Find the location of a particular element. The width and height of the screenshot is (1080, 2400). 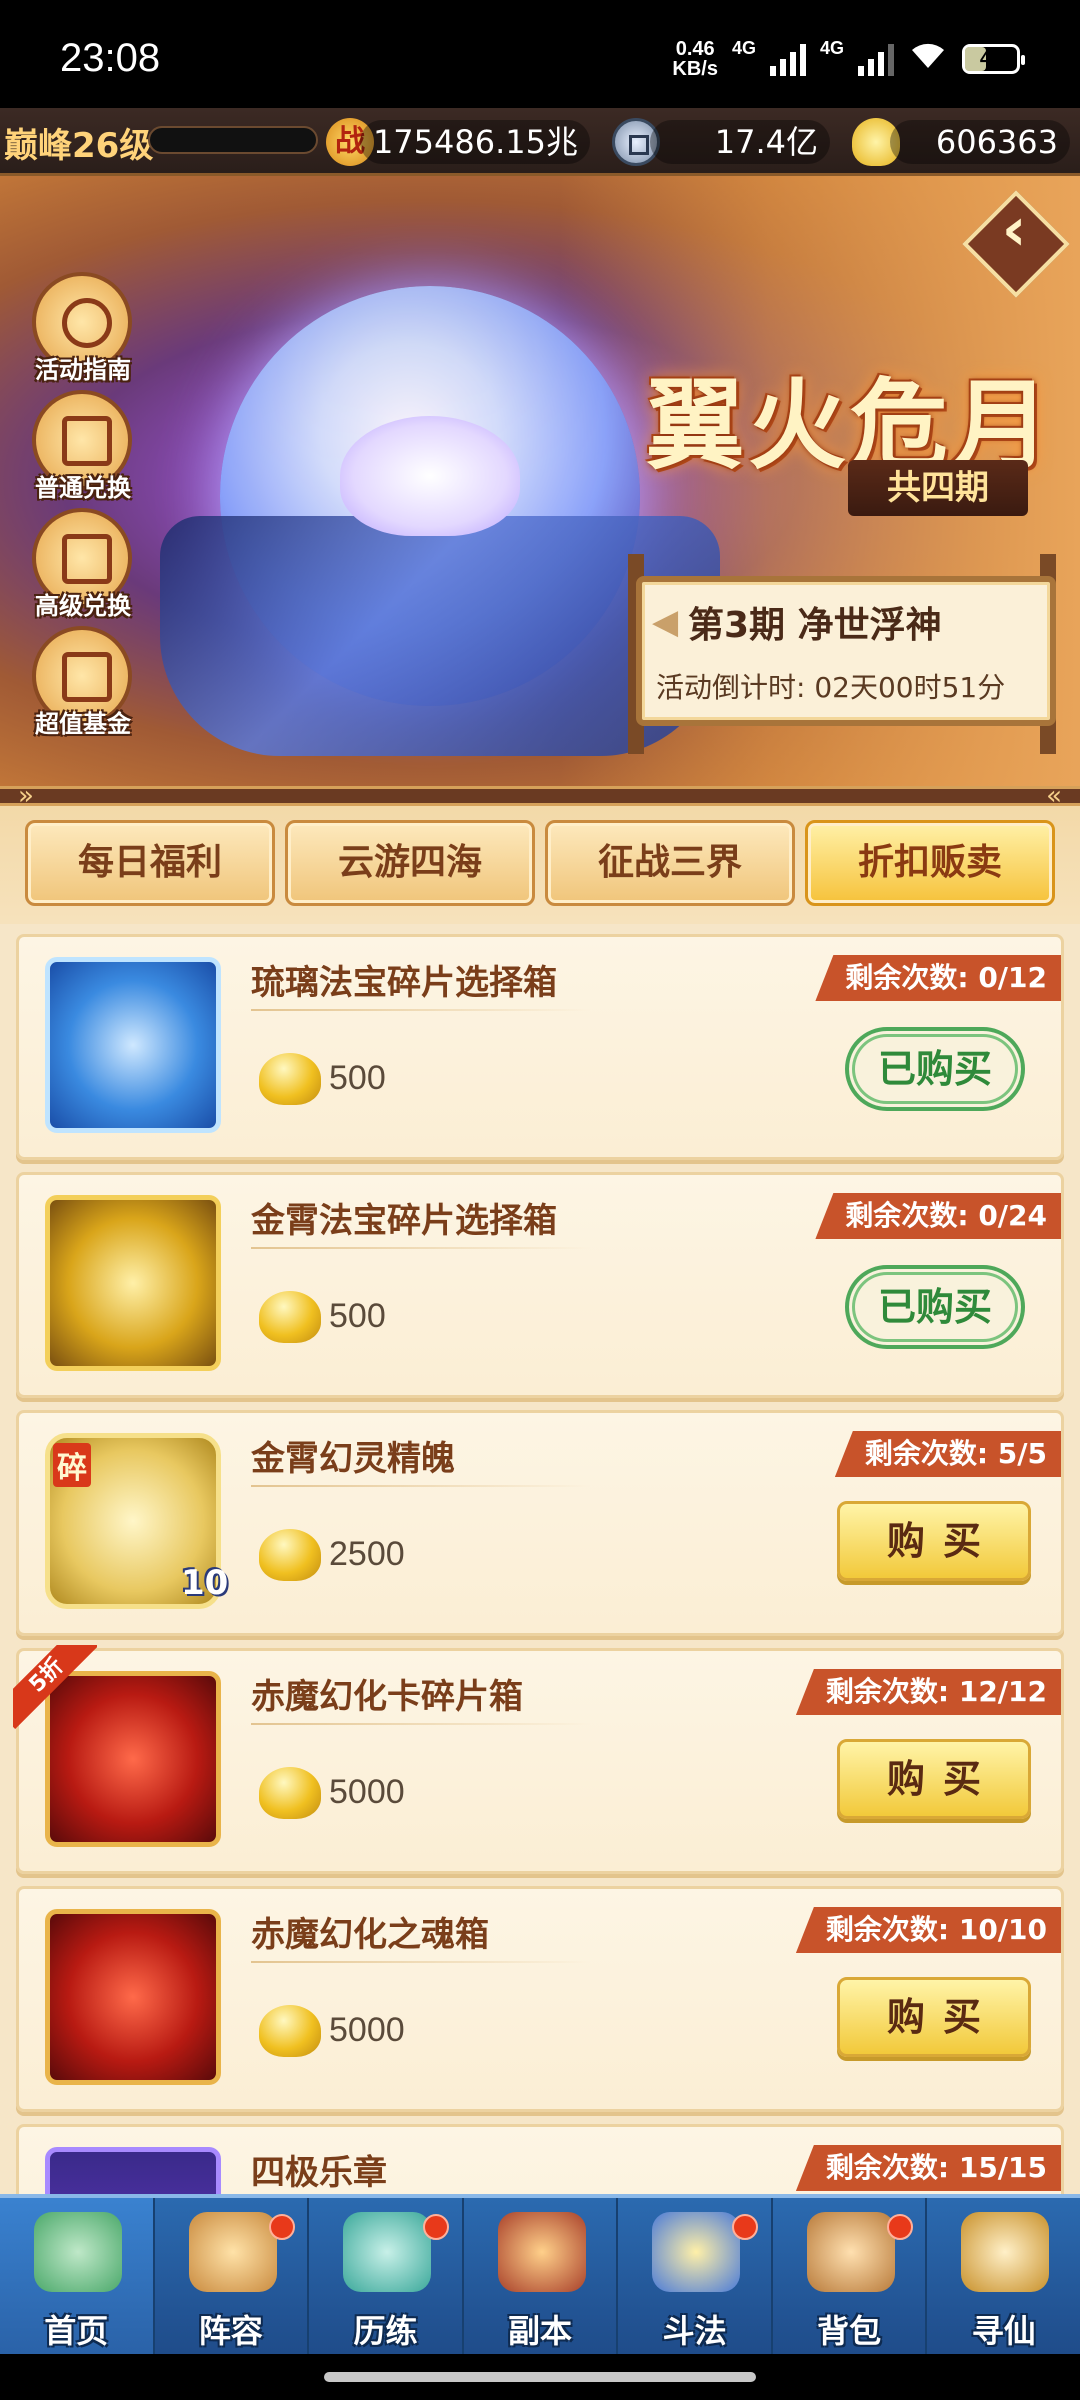

nav-training: 历练 is located at coordinates (386, 2276).